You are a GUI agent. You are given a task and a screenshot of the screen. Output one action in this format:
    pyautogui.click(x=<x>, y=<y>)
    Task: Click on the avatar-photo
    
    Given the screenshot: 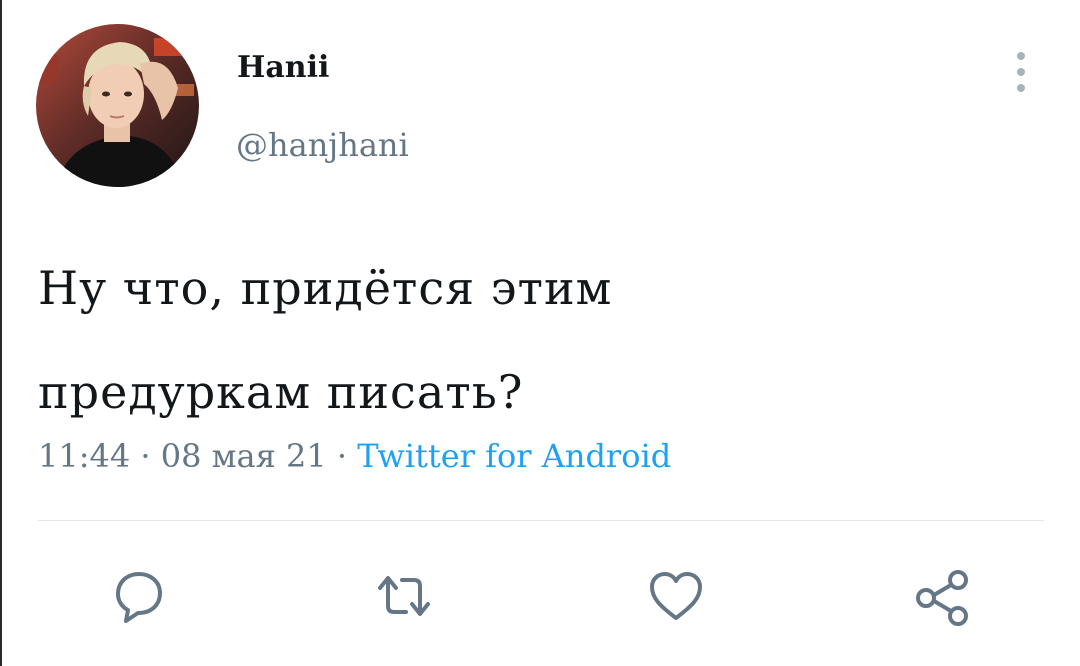 What is the action you would take?
    pyautogui.click(x=117, y=105)
    